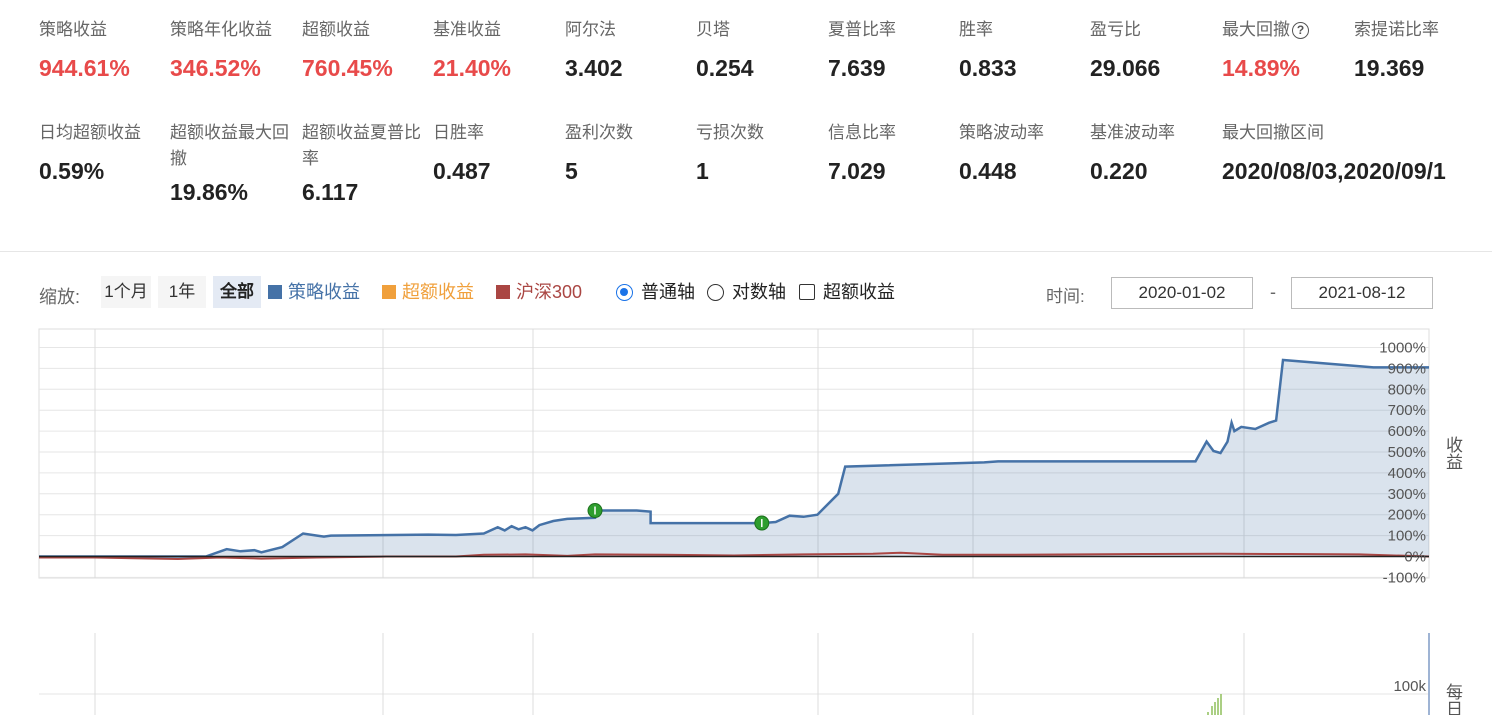  Describe the element at coordinates (1407, 515) in the screenshot. I see `y-tick-label: 200%` at that location.